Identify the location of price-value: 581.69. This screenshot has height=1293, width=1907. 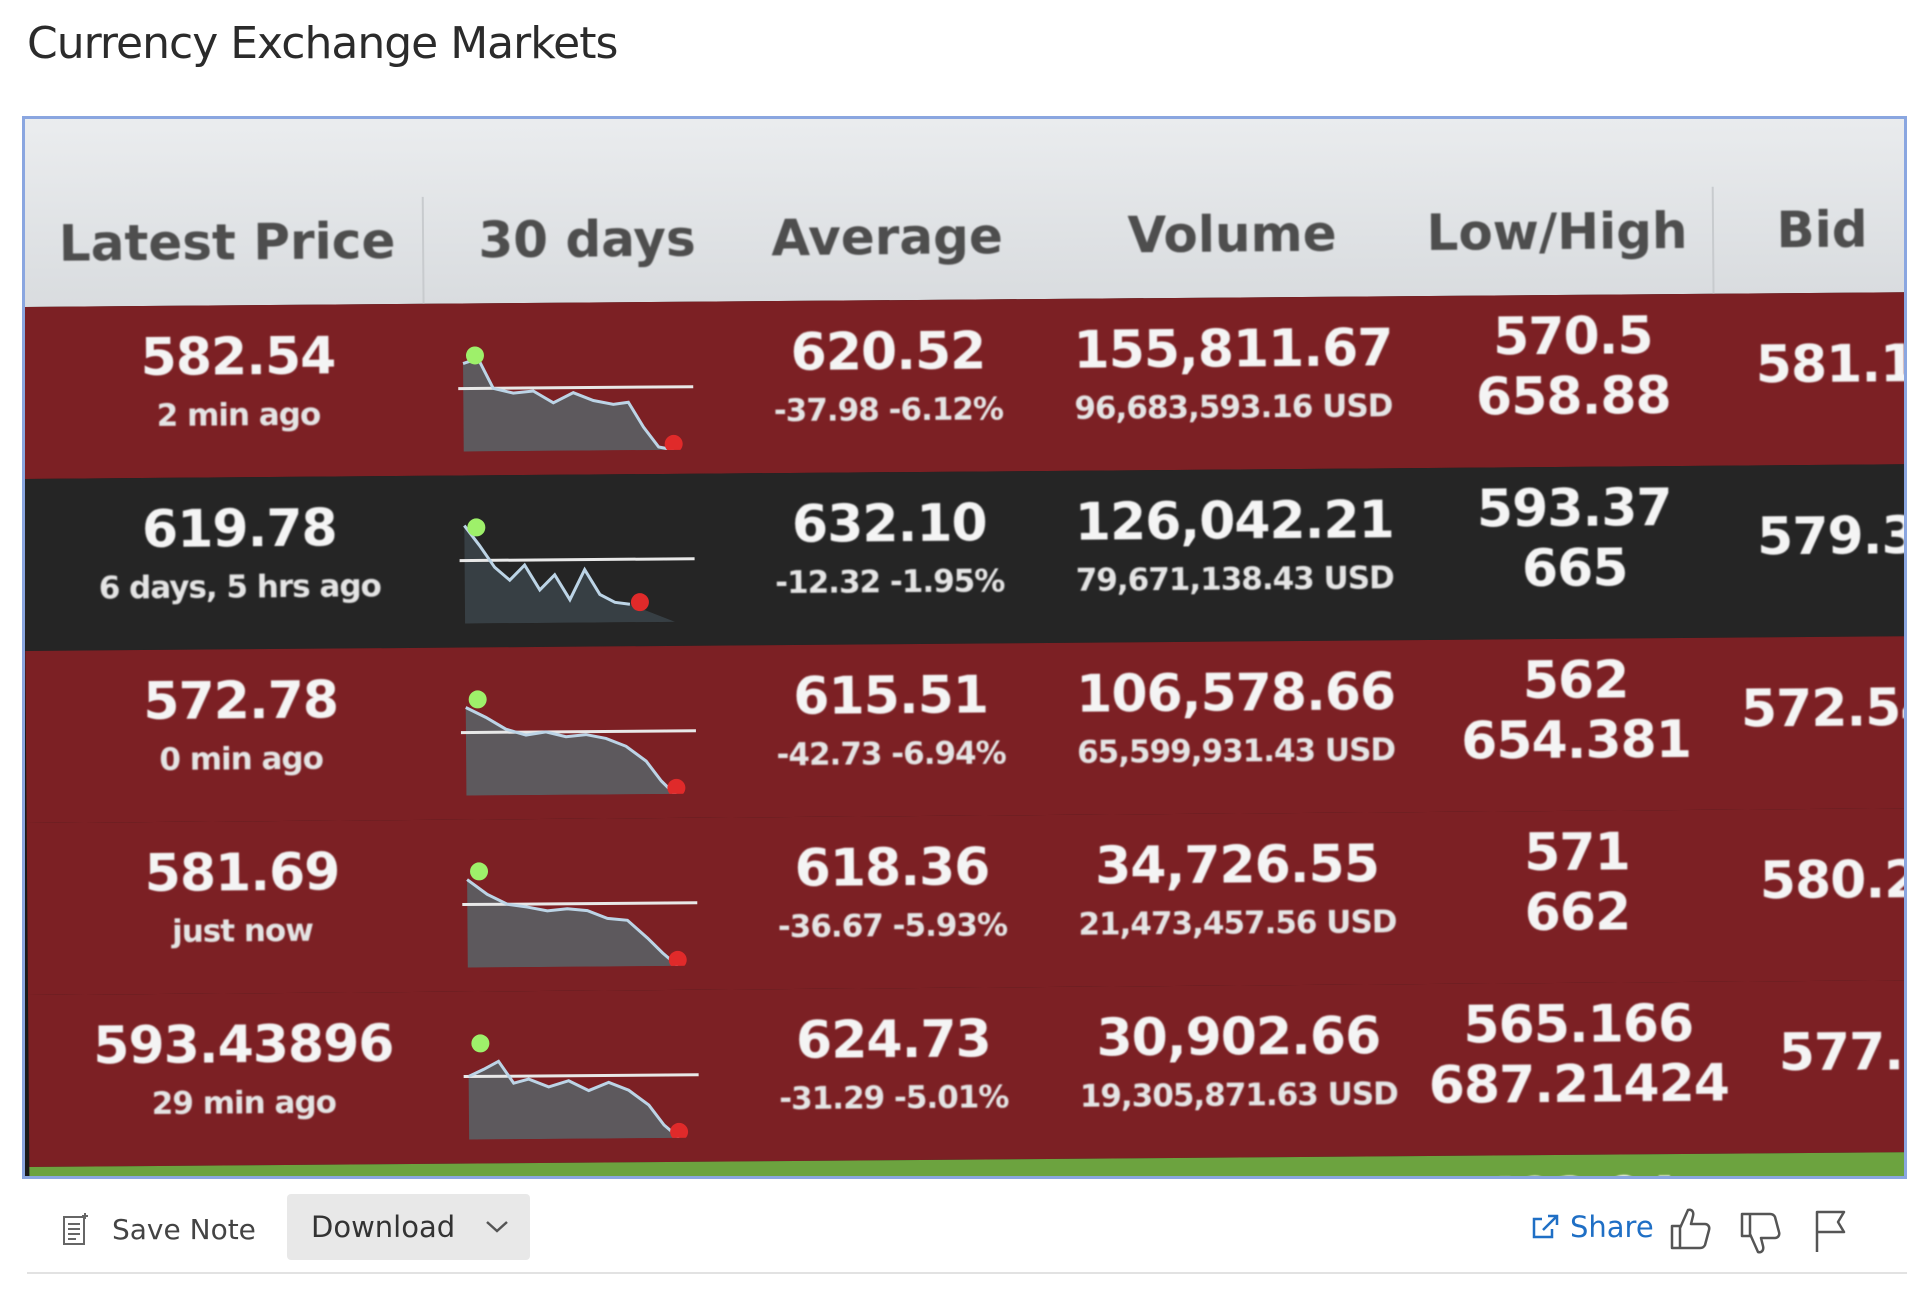
(242, 873).